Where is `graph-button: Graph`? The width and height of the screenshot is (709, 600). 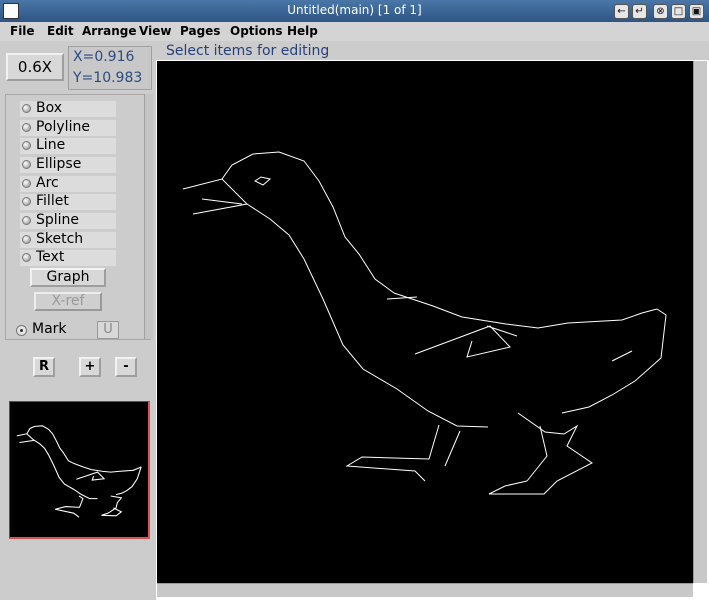
graph-button: Graph is located at coordinates (68, 277).